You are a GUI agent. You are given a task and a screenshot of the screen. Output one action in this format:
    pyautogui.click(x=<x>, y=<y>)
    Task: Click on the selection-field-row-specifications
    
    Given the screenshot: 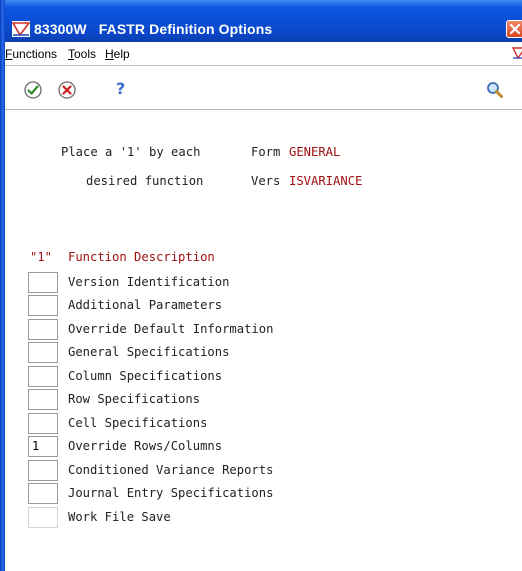 What is the action you would take?
    pyautogui.click(x=43, y=399)
    